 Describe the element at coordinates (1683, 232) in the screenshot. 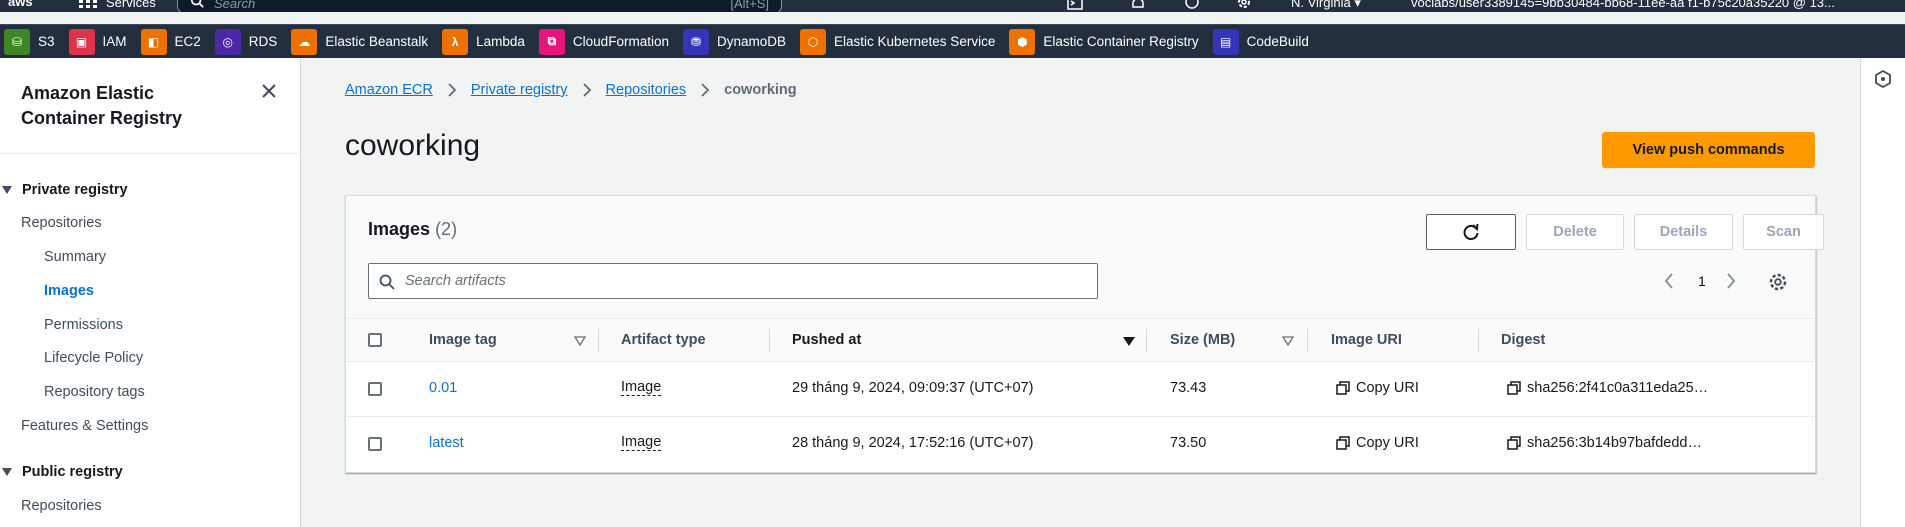

I see `details-button: Details` at that location.